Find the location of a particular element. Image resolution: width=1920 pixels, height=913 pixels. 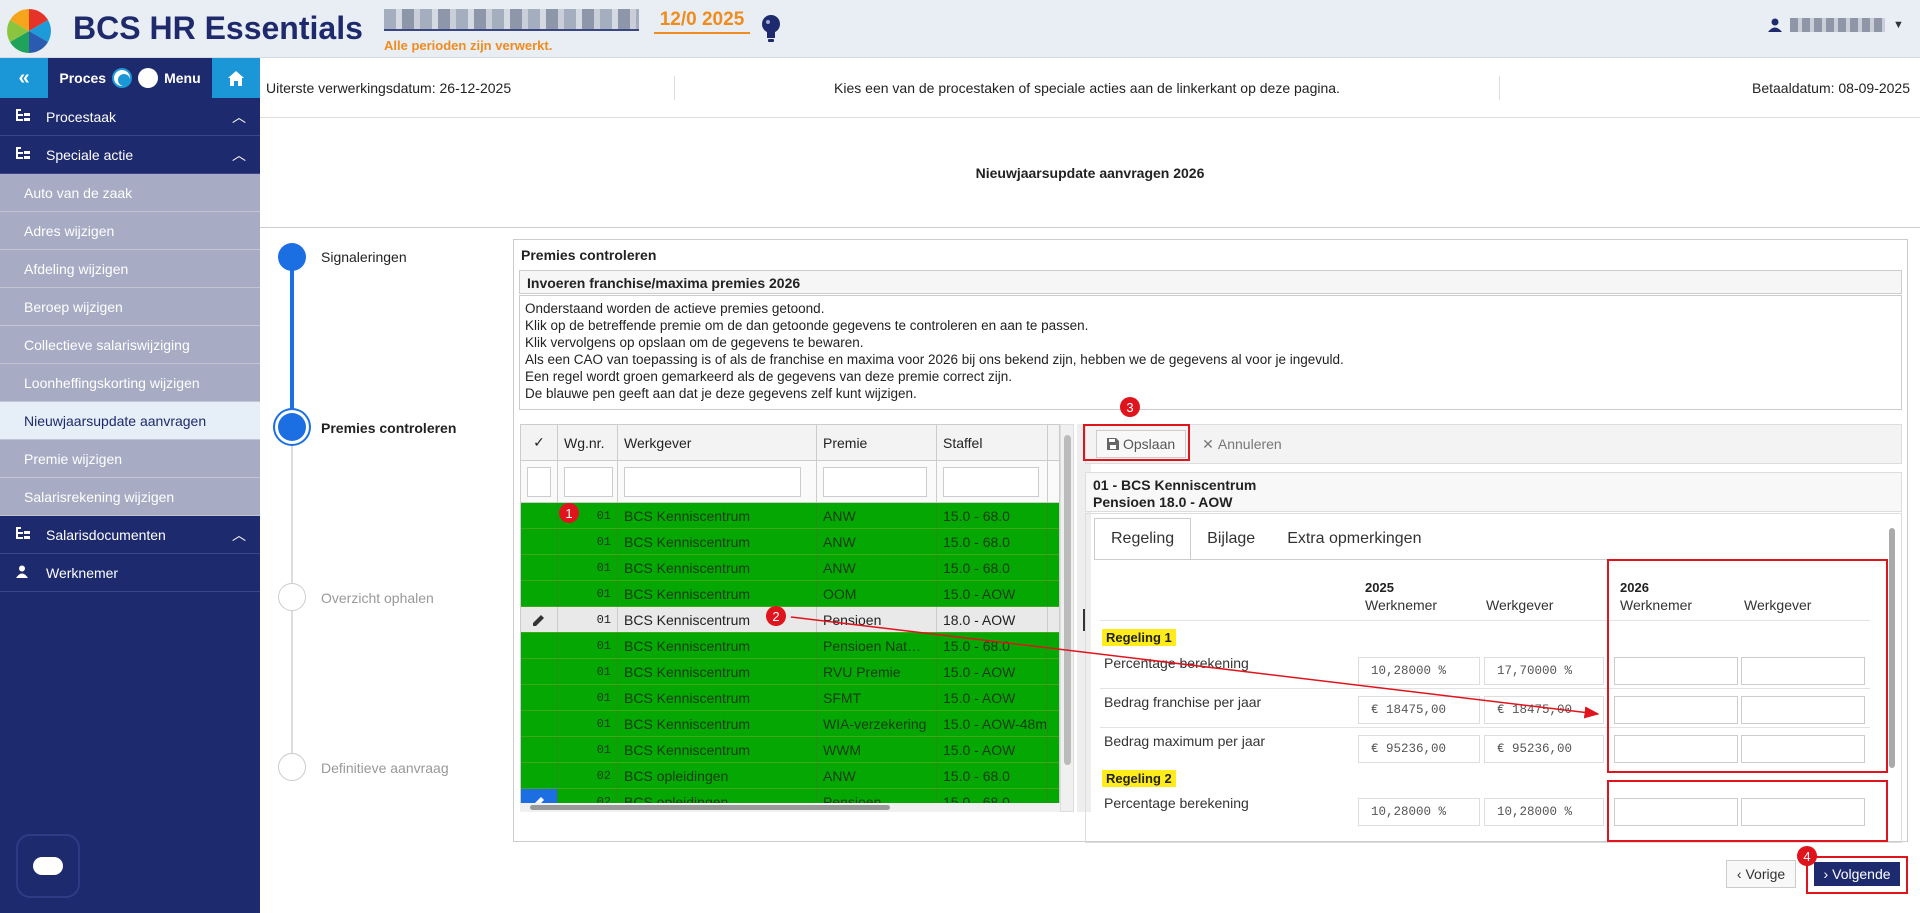

table-row: 01 BCS Kenniscentrum OOM 15.0 - AOW is located at coordinates (790, 594).